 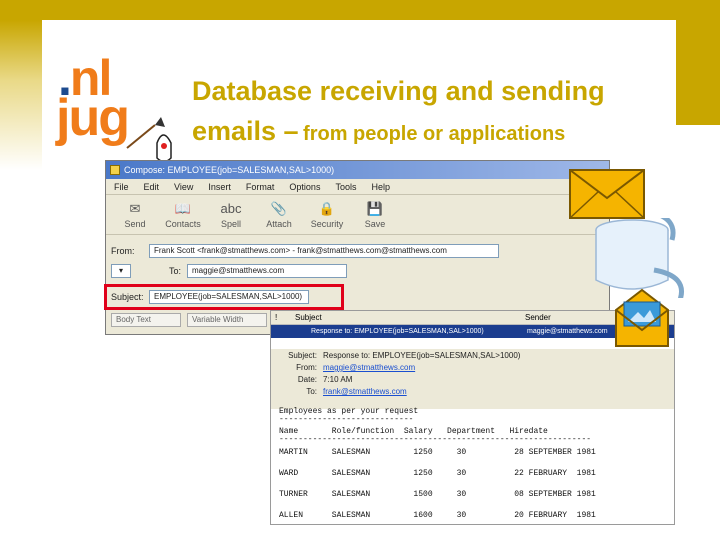 I want to click on to-field: maggie@stmatthews.com, so click(x=267, y=271).